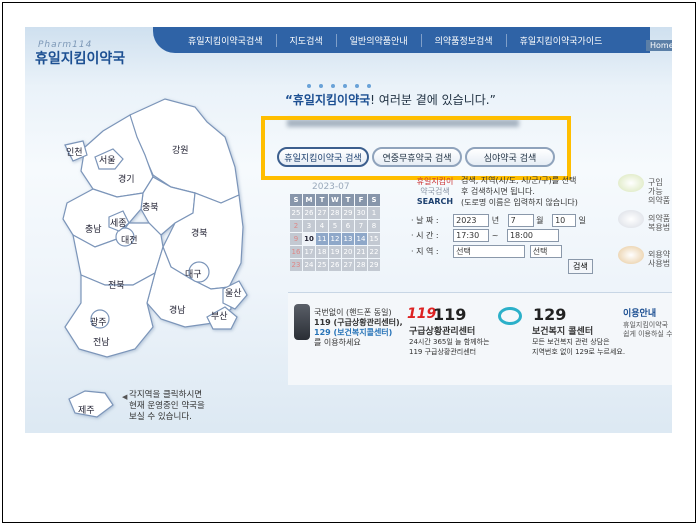 This screenshot has height=527, width=700. What do you see at coordinates (647, 330) in the screenshot?
I see `usage-guide-text: 휴일지킴이약국 쉽게 이용하실 수` at bounding box center [647, 330].